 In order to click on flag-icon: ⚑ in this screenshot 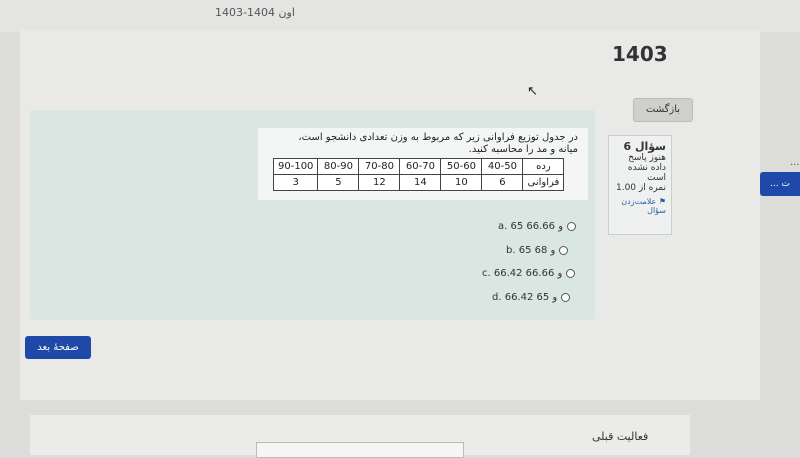, I will do `click(662, 201)`.